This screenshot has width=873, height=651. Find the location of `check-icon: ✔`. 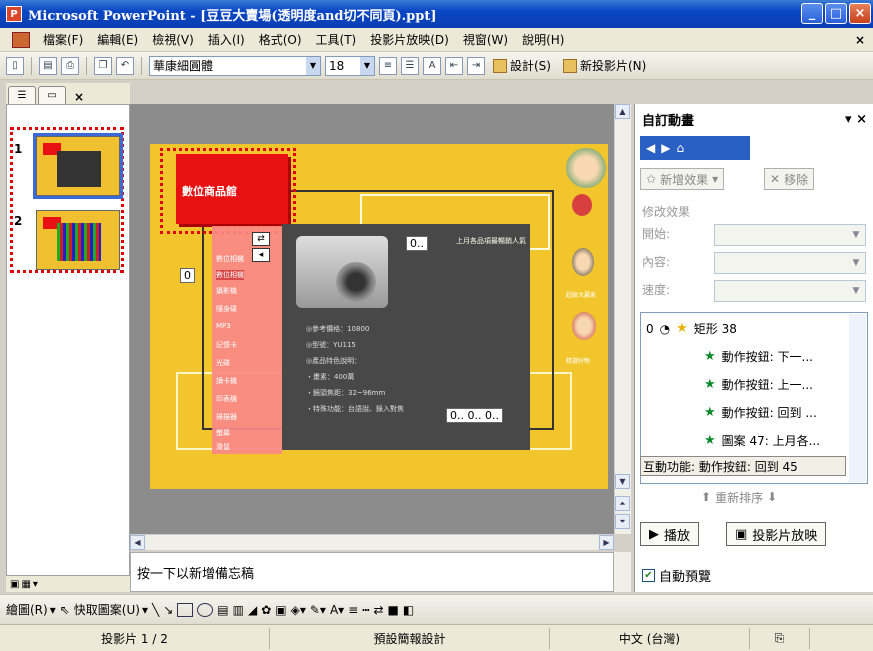

check-icon: ✔ is located at coordinates (648, 575).